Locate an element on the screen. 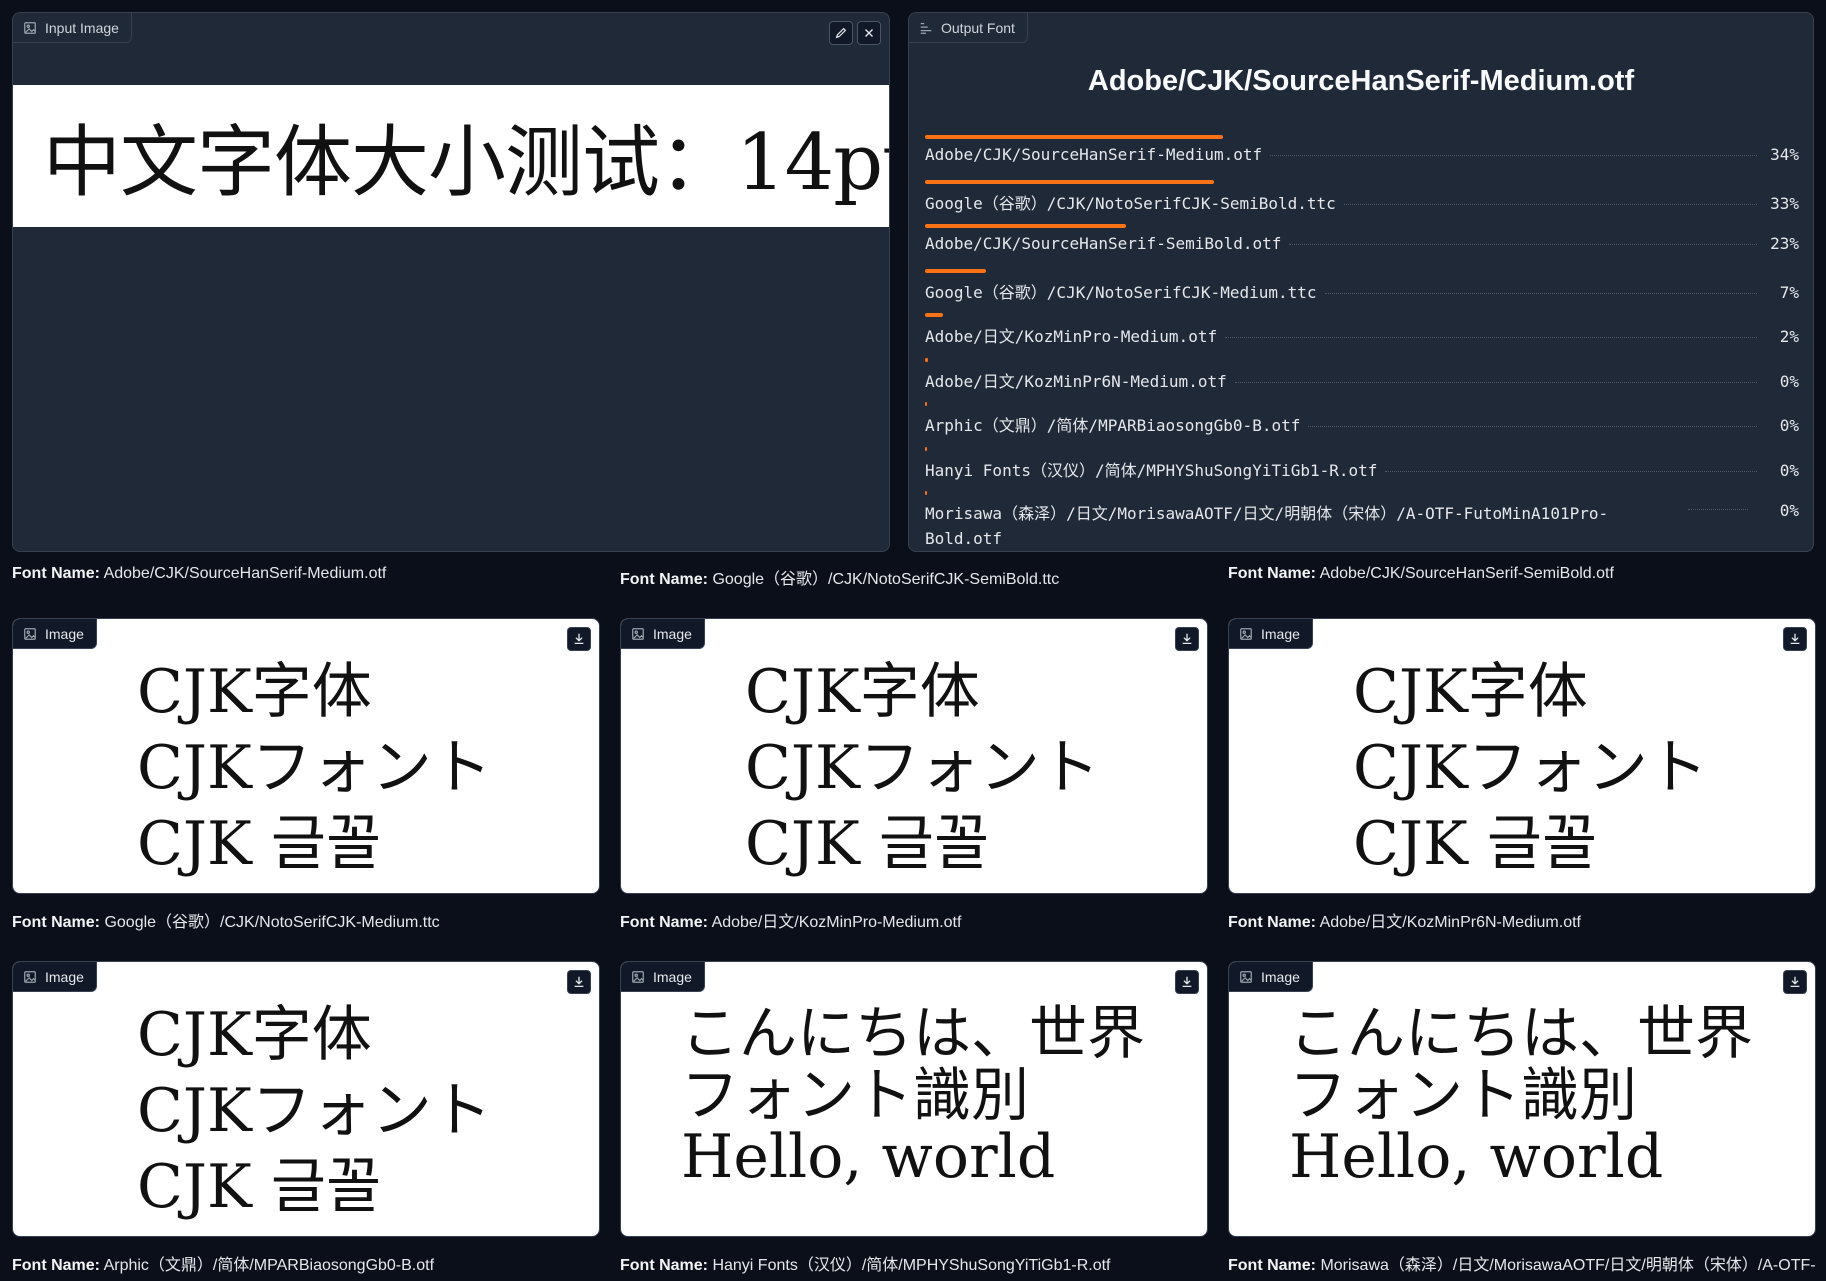  confidence-percent: 34% is located at coordinates (1784, 154).